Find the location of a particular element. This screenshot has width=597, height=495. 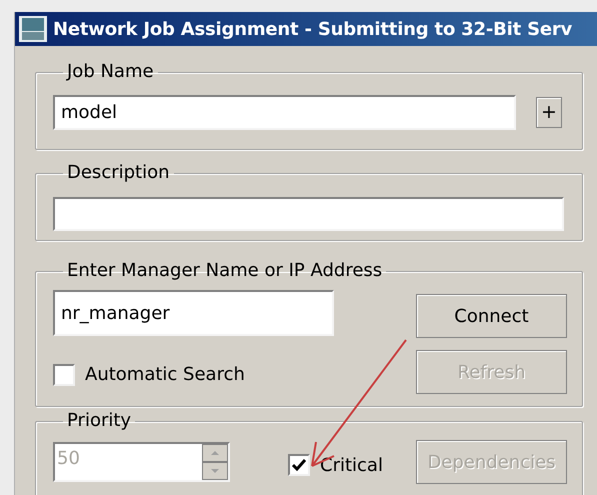

group-label: Enter Manager Name or IP Address is located at coordinates (225, 271).